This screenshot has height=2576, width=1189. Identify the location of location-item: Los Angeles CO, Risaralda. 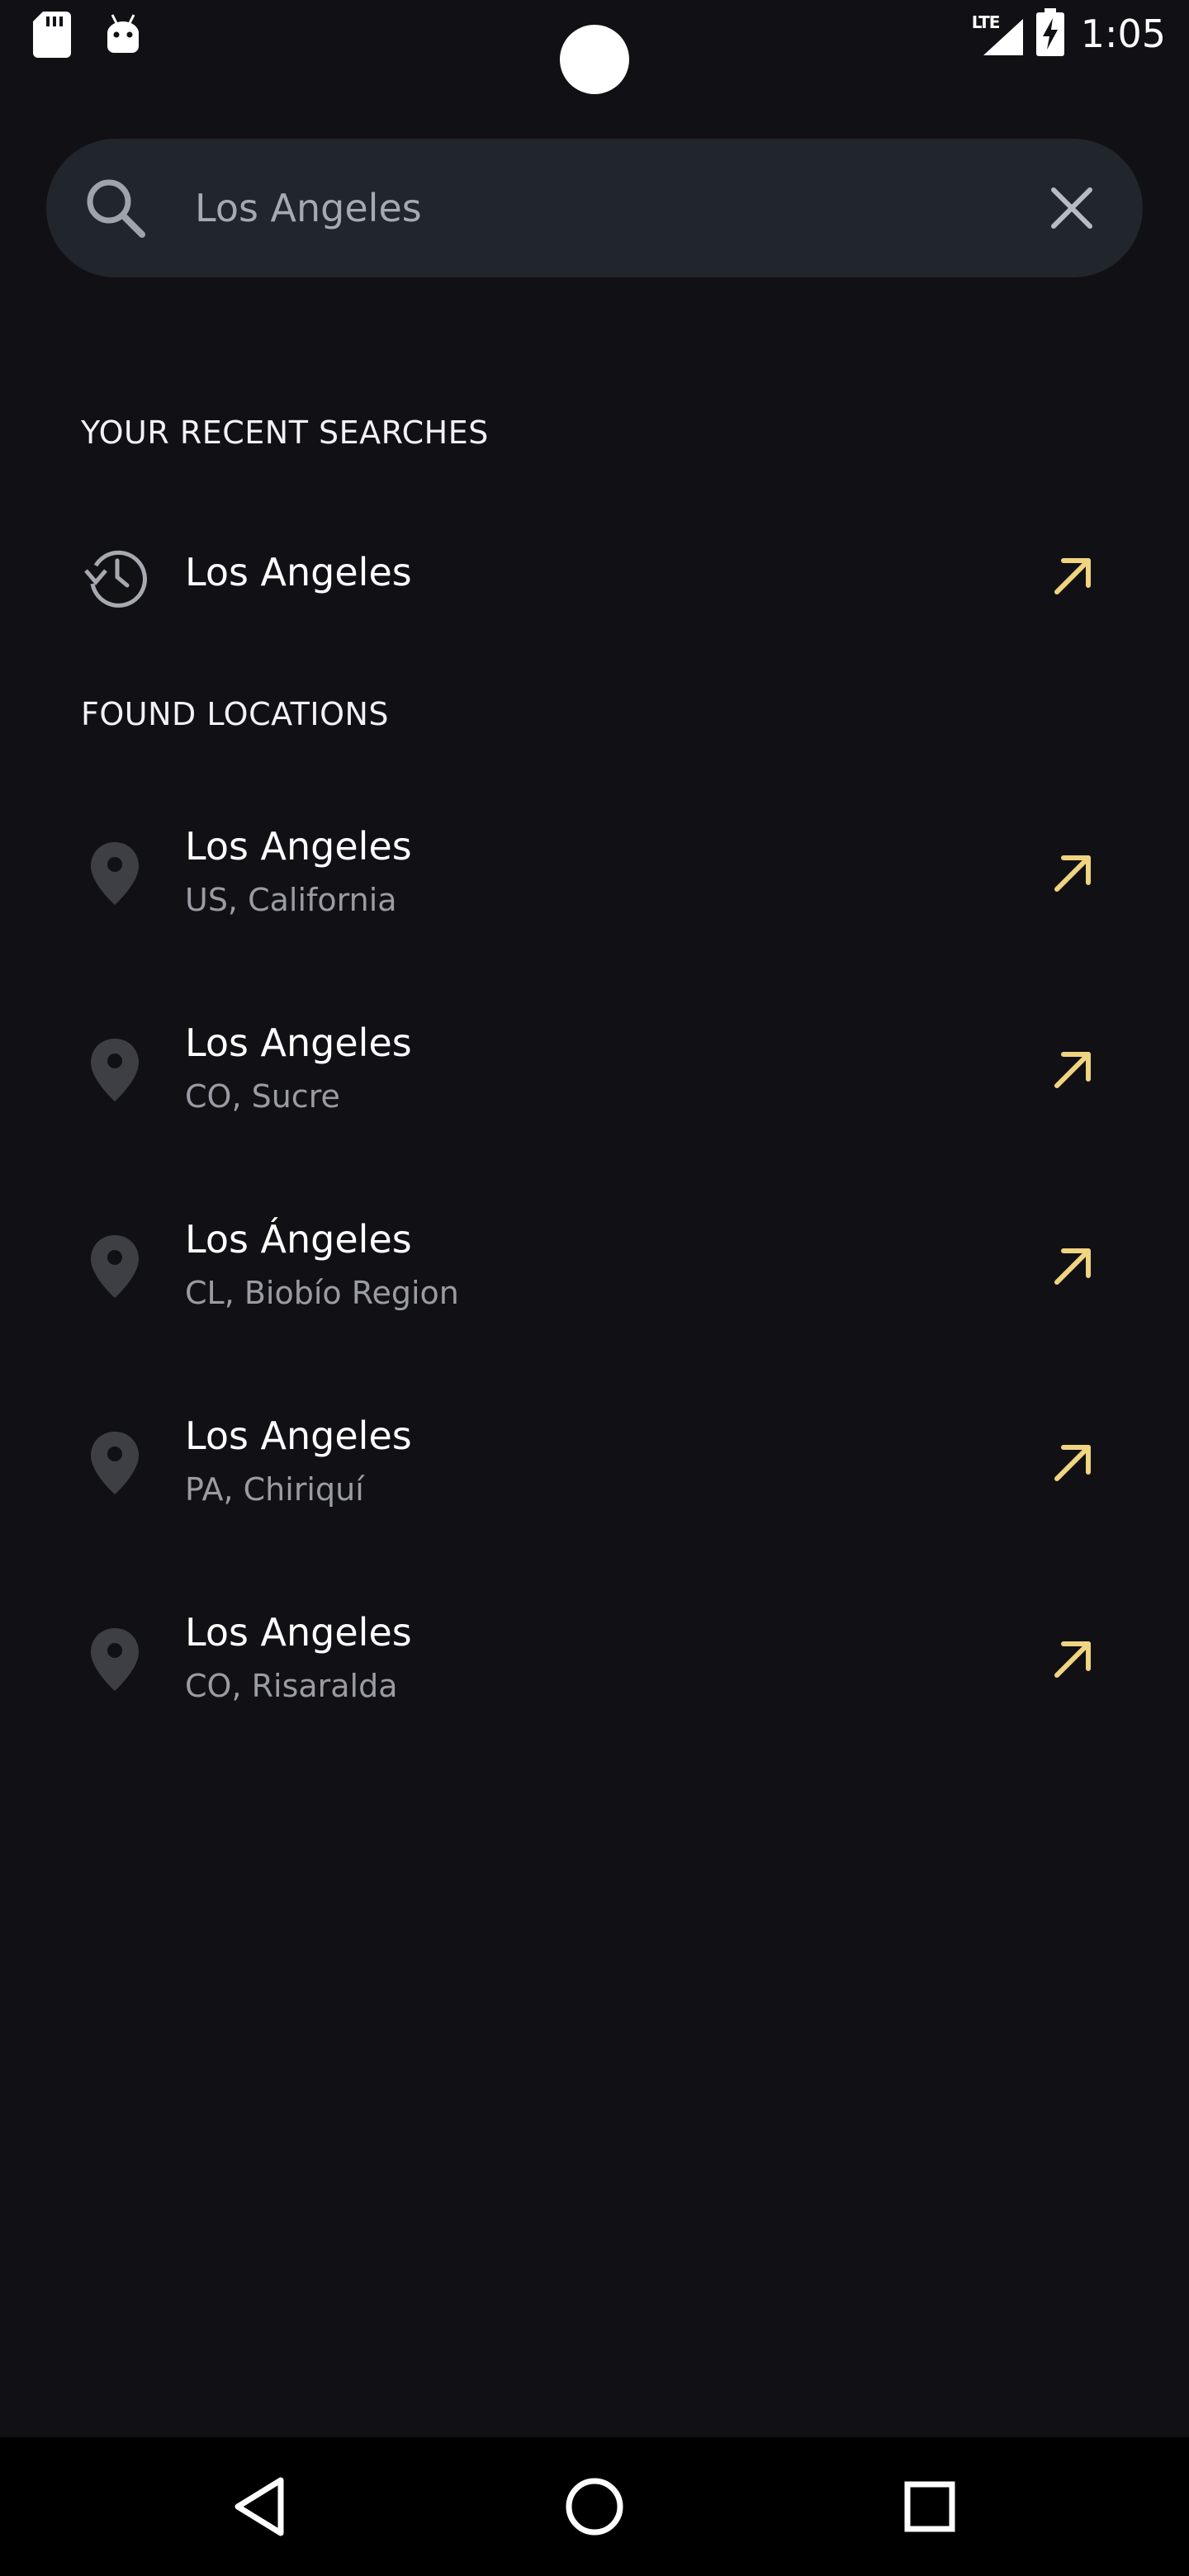
(594, 1659).